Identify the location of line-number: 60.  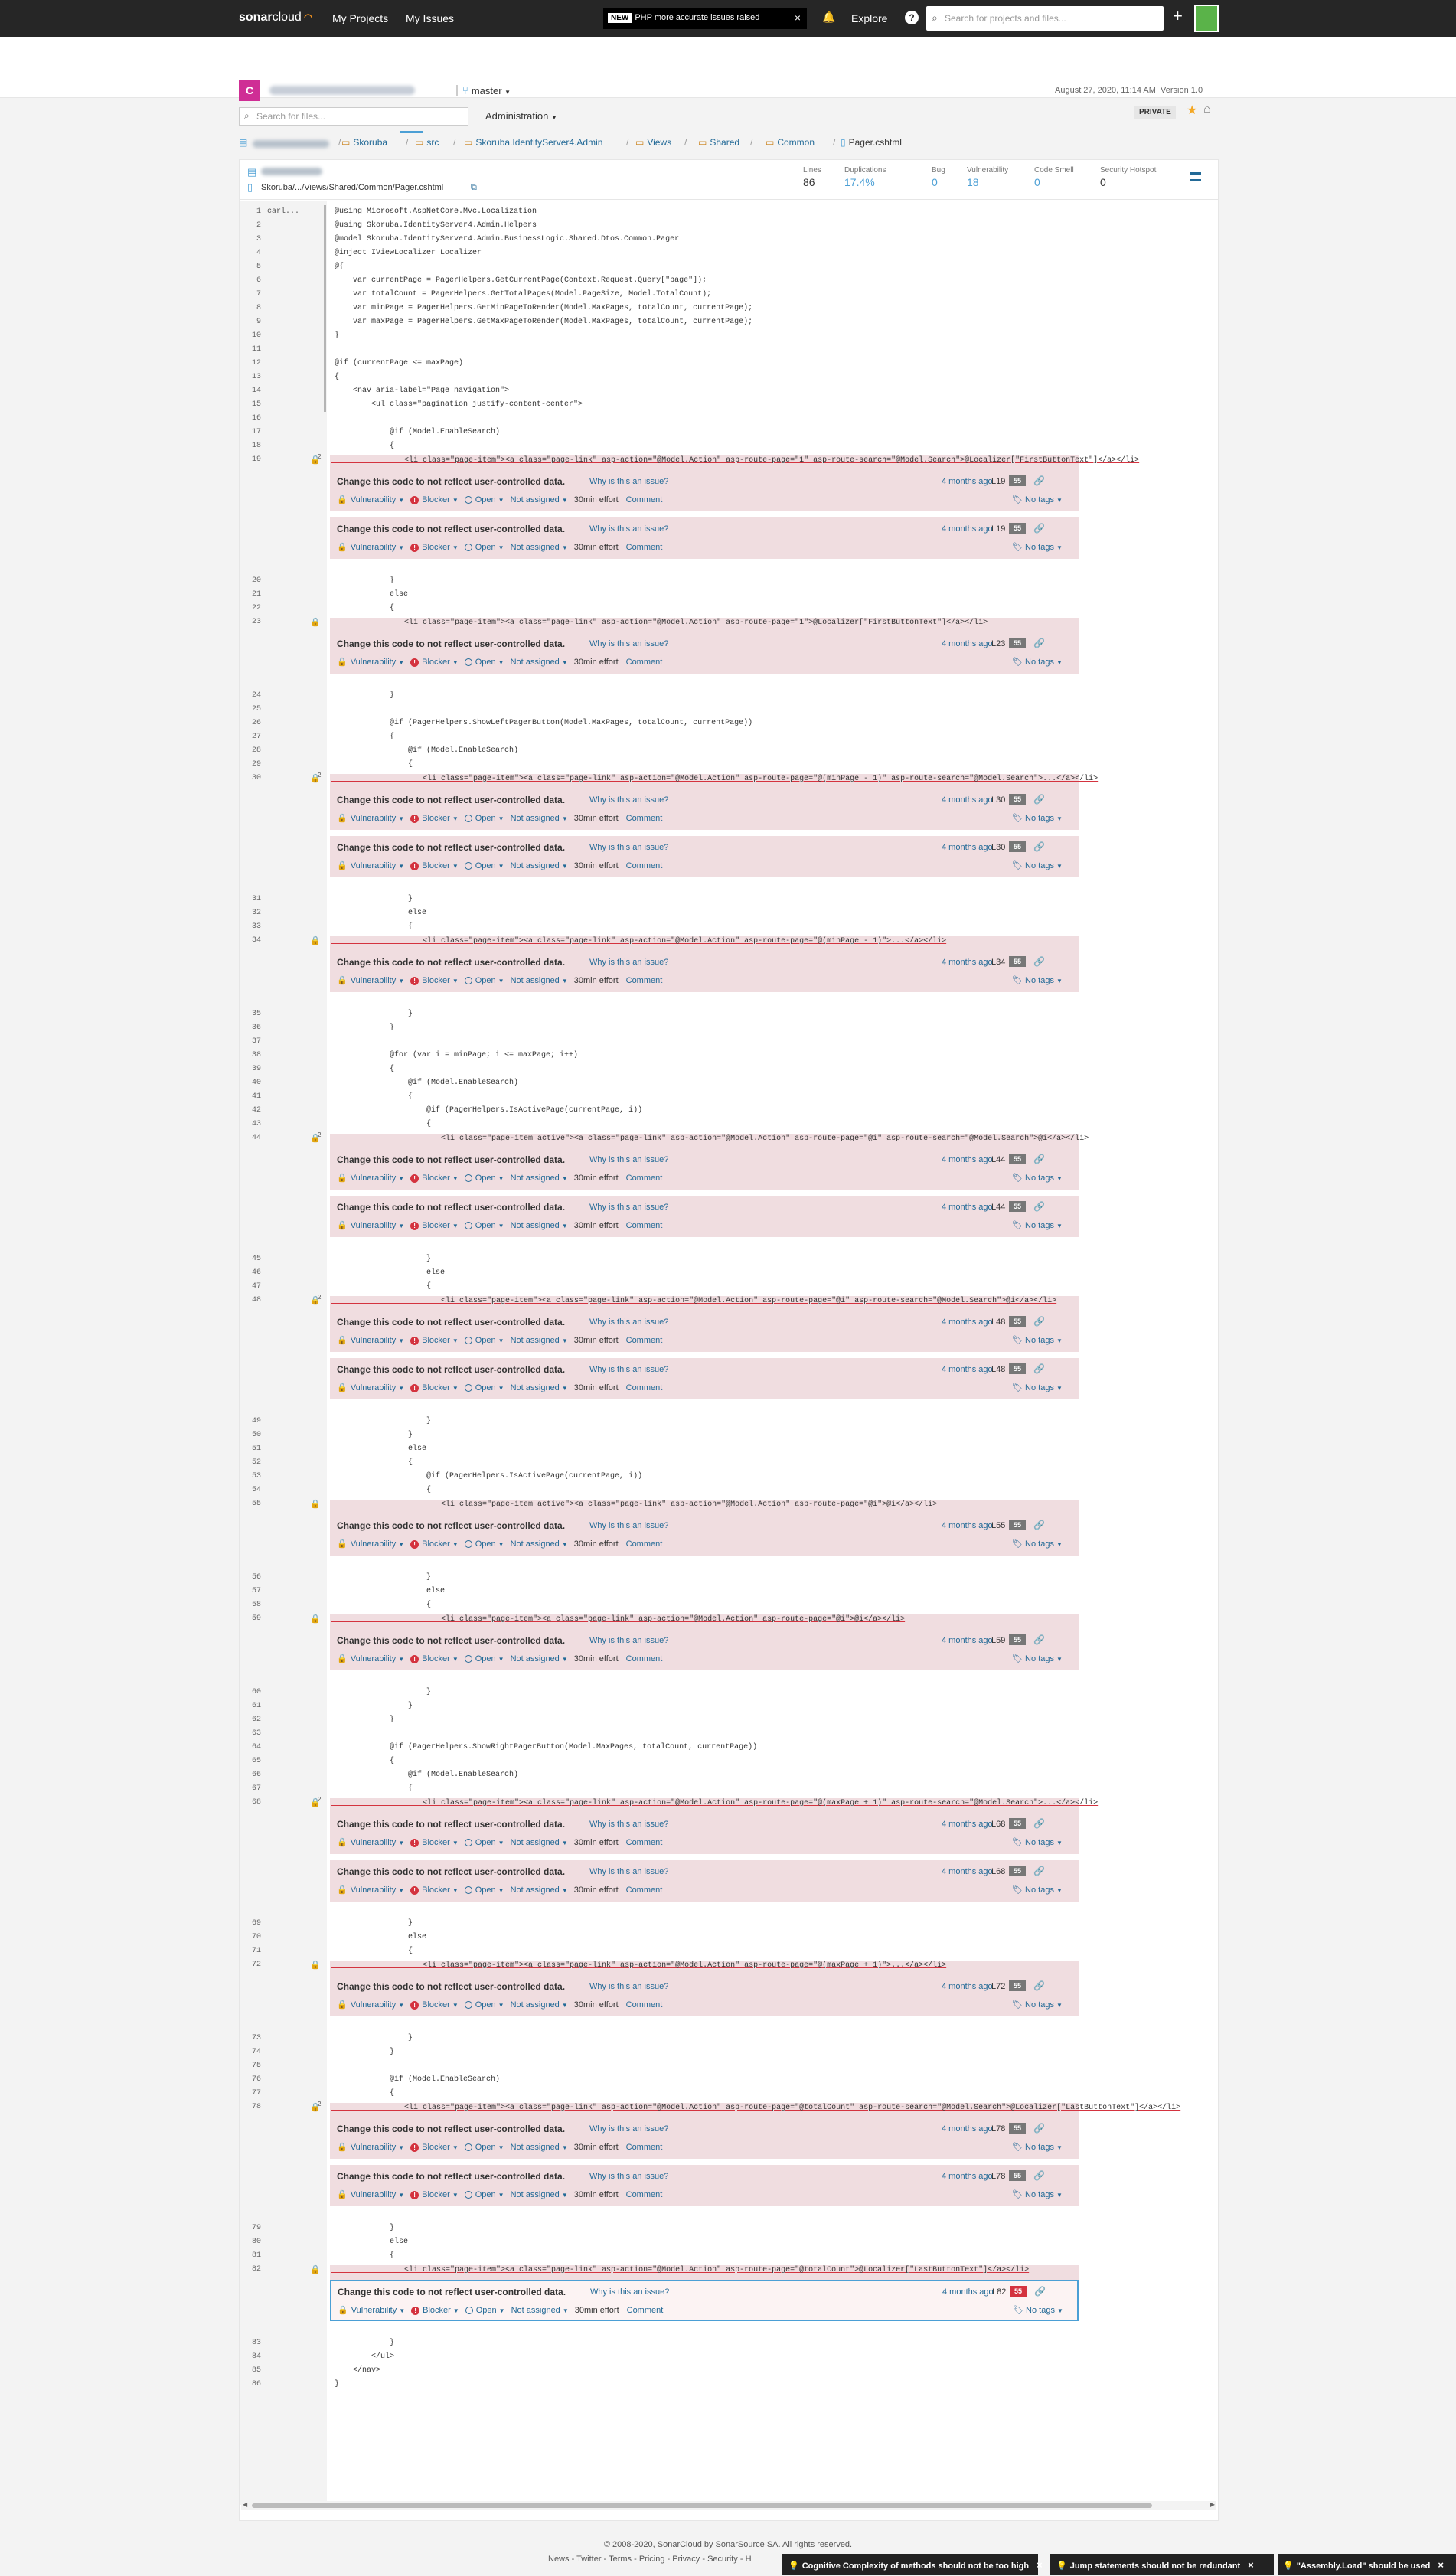
(251, 1692).